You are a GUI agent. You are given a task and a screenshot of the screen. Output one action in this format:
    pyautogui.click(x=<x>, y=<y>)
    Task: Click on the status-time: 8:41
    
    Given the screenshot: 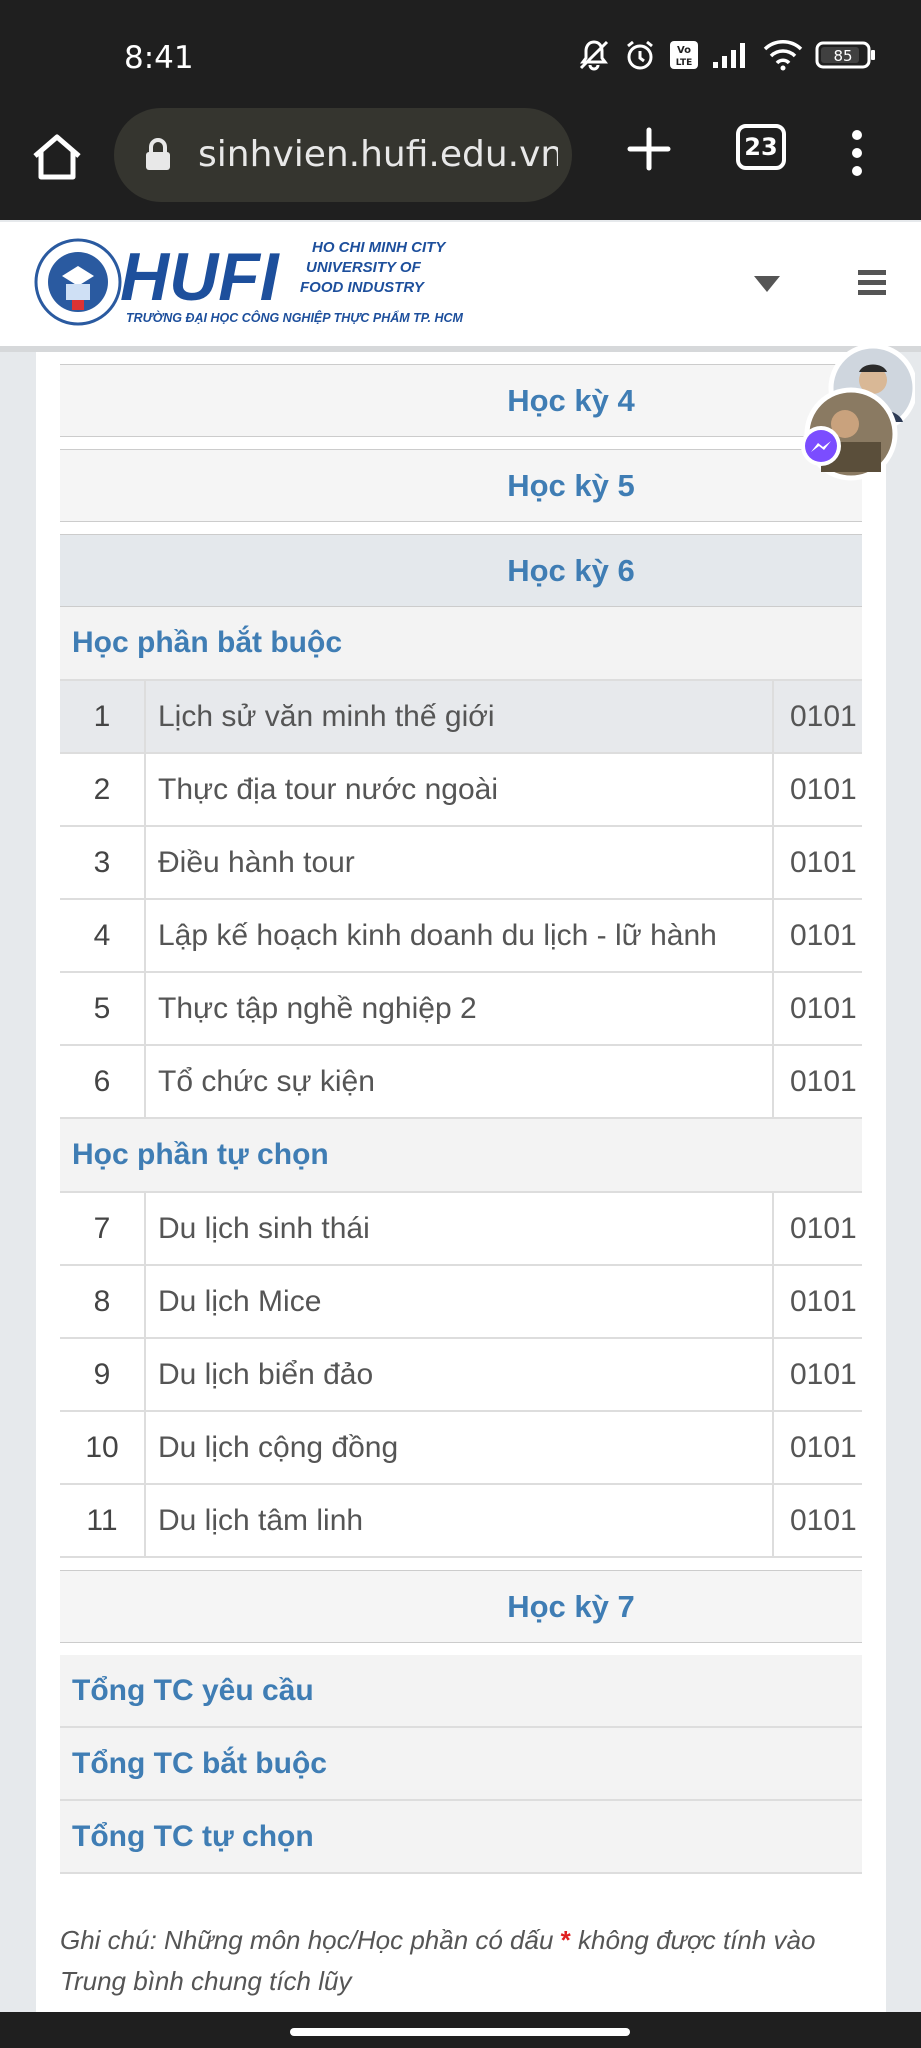 What is the action you would take?
    pyautogui.click(x=159, y=58)
    